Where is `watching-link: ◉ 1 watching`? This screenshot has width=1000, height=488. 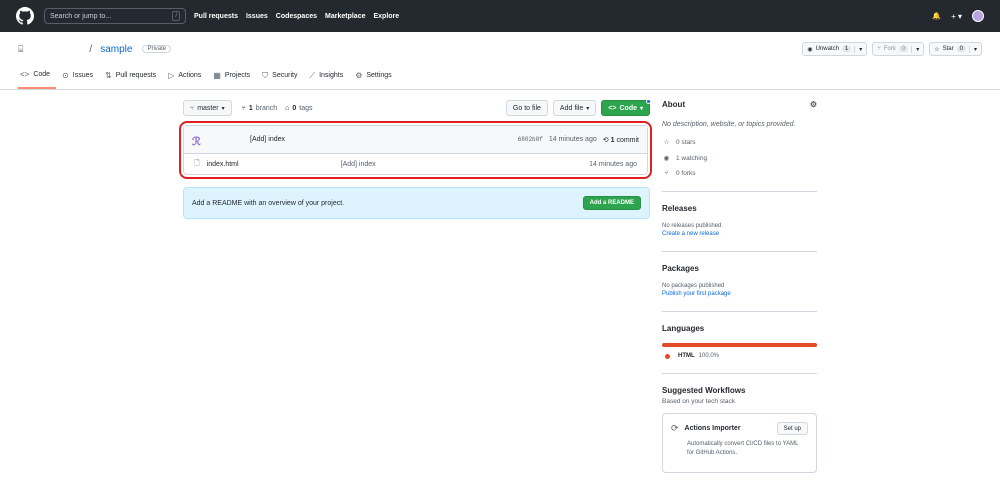 watching-link: ◉ 1 watching is located at coordinates (739, 158).